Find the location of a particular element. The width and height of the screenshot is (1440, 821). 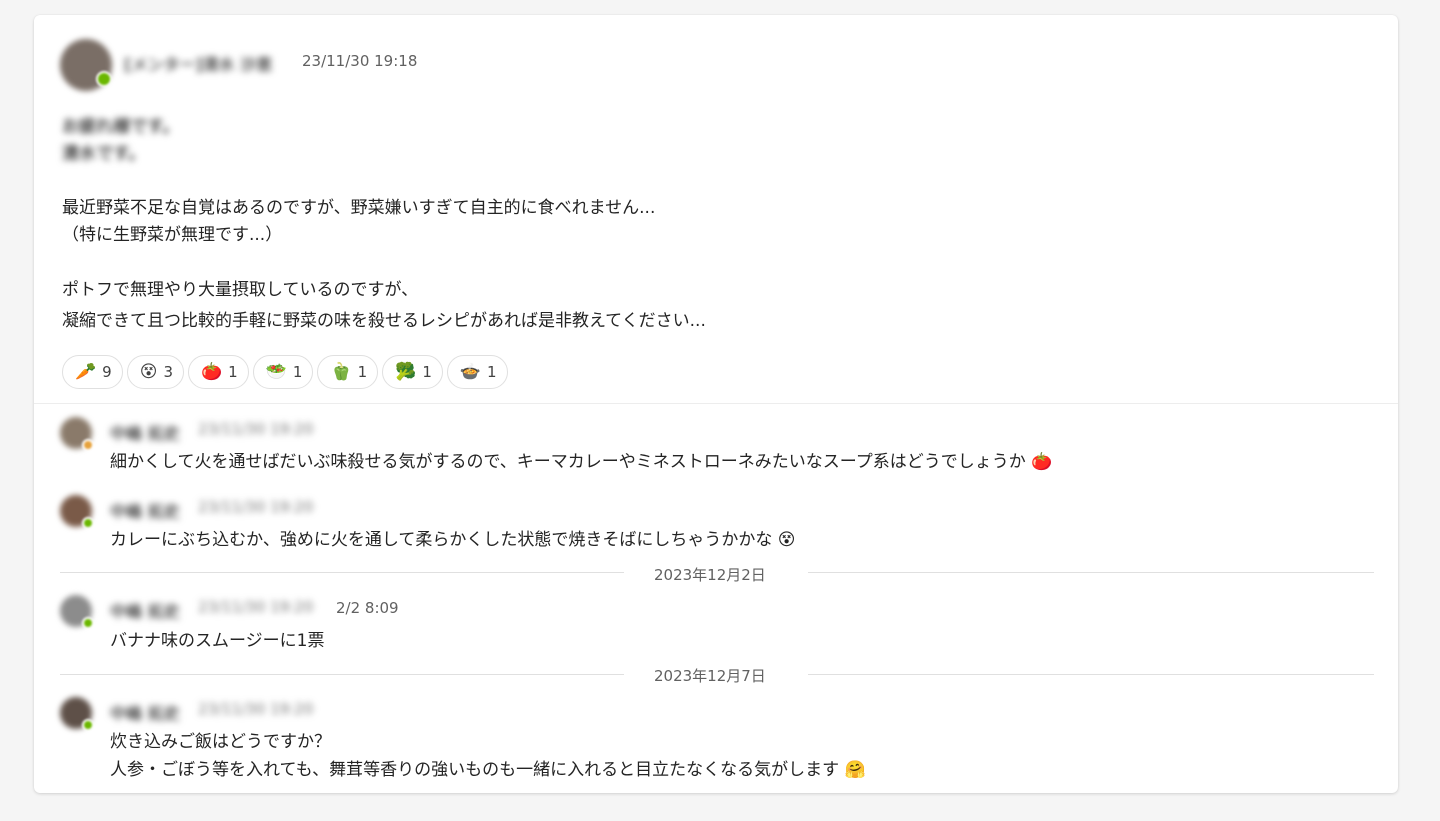

post-replies-separator is located at coordinates (716, 403).